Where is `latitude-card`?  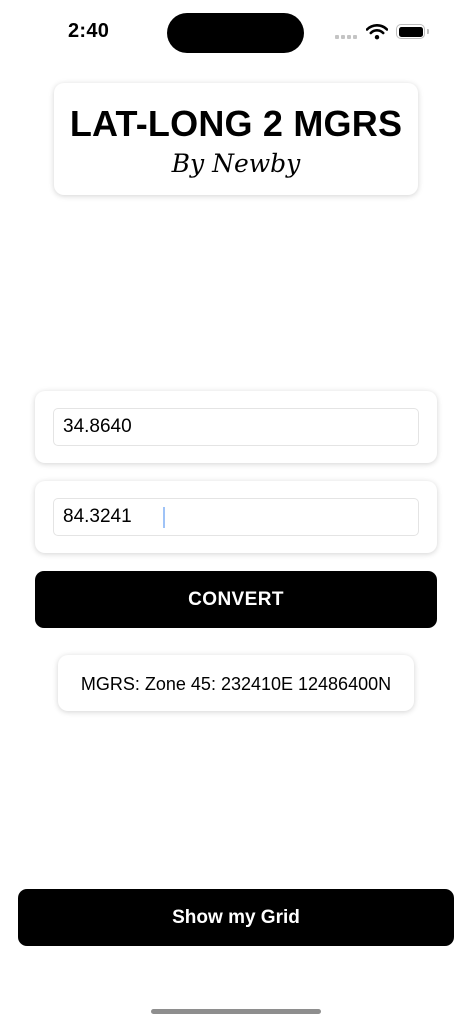 latitude-card is located at coordinates (236, 427).